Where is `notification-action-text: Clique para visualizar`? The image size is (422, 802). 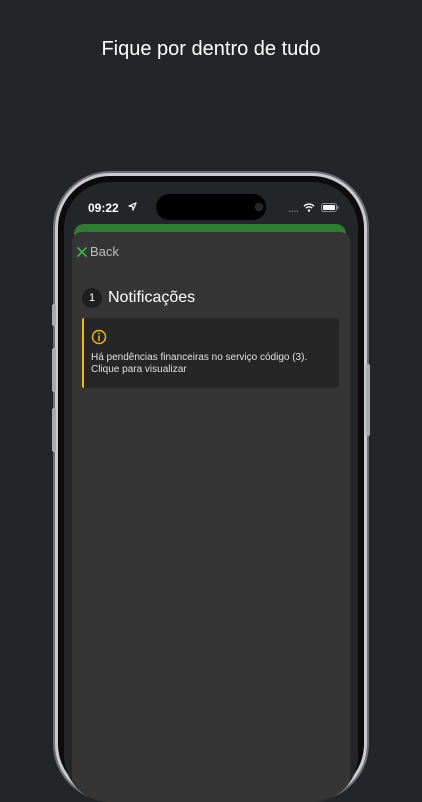
notification-action-text: Clique para visualizar is located at coordinates (139, 369).